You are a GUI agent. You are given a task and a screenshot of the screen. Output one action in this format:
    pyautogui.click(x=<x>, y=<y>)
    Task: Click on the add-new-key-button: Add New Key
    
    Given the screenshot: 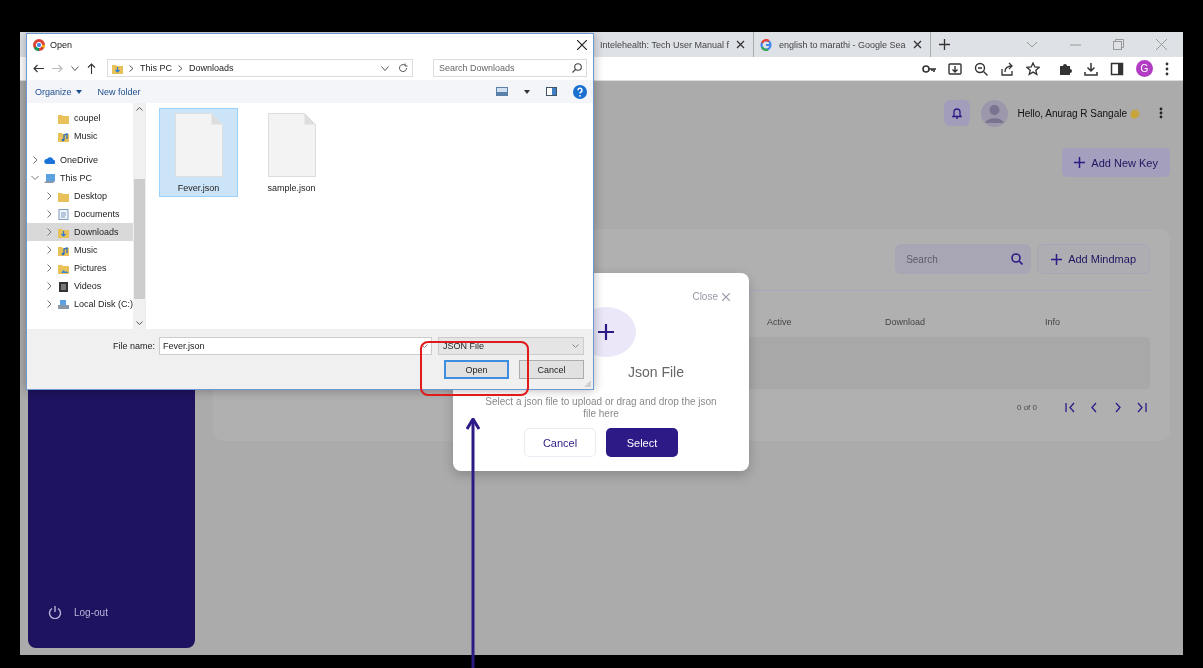 What is the action you would take?
    pyautogui.click(x=1116, y=162)
    